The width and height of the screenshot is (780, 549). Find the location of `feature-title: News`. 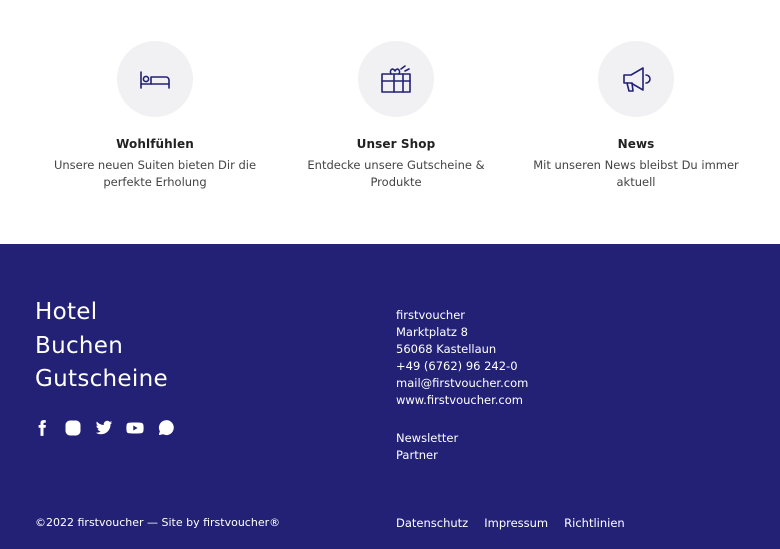

feature-title: News is located at coordinates (636, 144).